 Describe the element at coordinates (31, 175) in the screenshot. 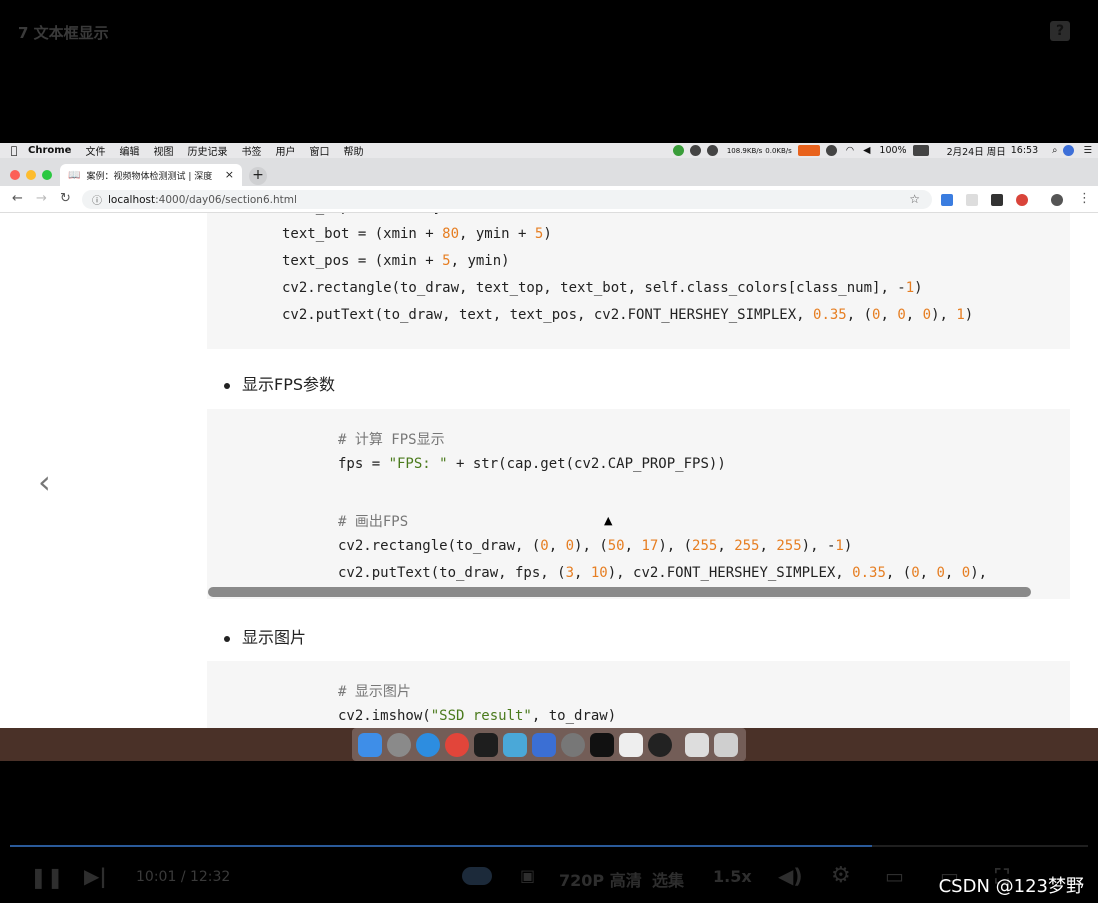

I see `minimize-window-button` at that location.